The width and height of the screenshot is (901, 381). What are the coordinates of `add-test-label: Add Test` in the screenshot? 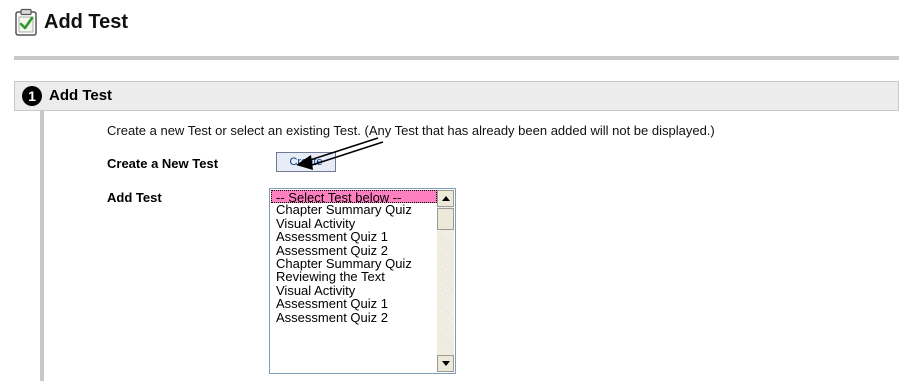 It's located at (134, 197).